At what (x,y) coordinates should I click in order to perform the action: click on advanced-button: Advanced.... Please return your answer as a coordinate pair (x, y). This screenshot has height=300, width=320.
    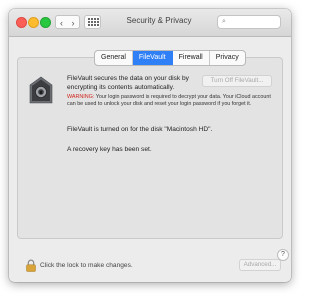
    Looking at the image, I should click on (260, 265).